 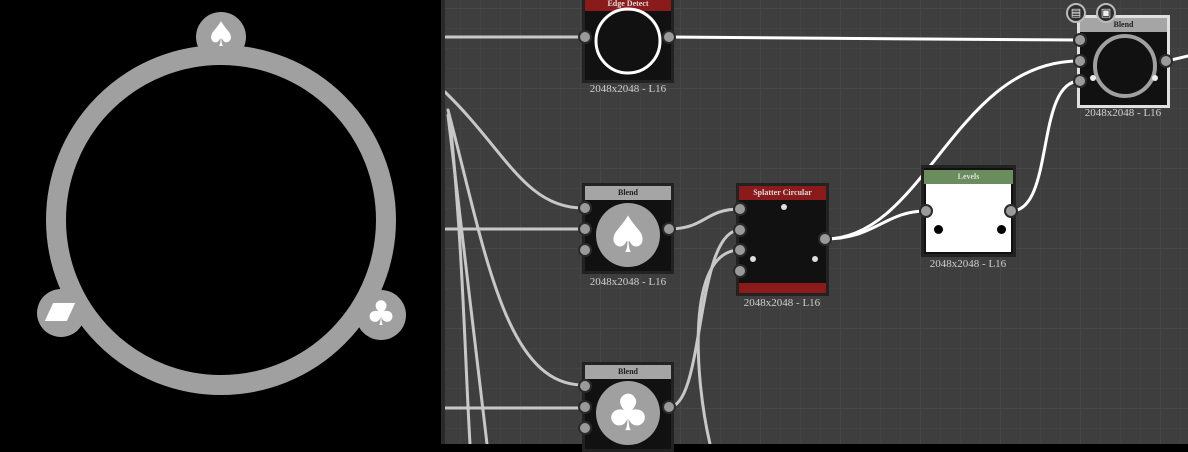 I want to click on node-blend-output: Blend, so click(x=1123, y=61).